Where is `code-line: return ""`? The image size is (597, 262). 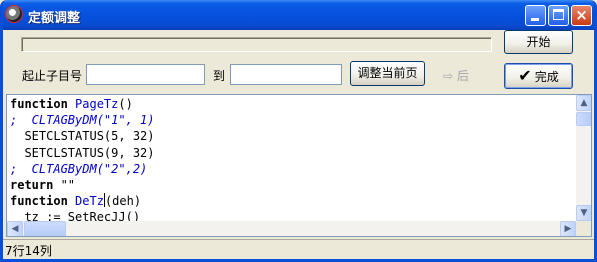 code-line: return "" is located at coordinates (291, 185).